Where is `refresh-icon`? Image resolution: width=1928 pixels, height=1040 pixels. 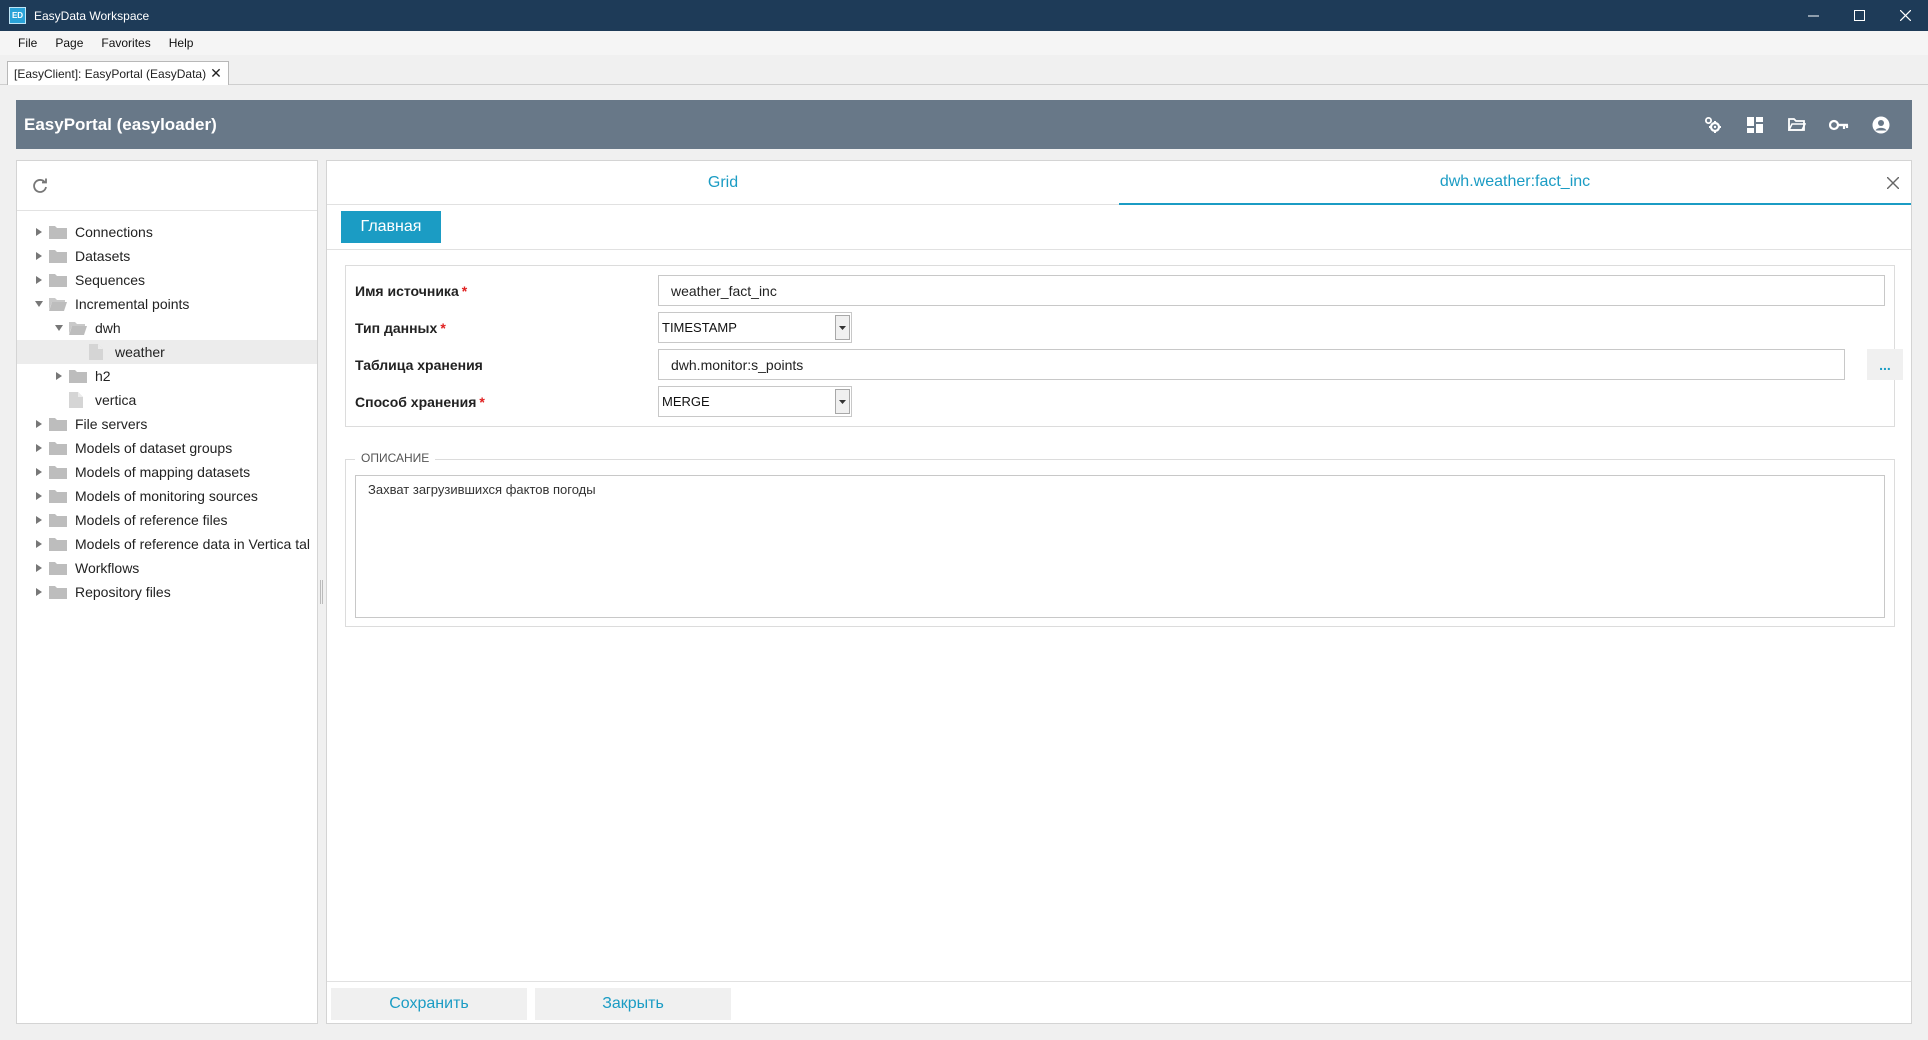 refresh-icon is located at coordinates (40, 186).